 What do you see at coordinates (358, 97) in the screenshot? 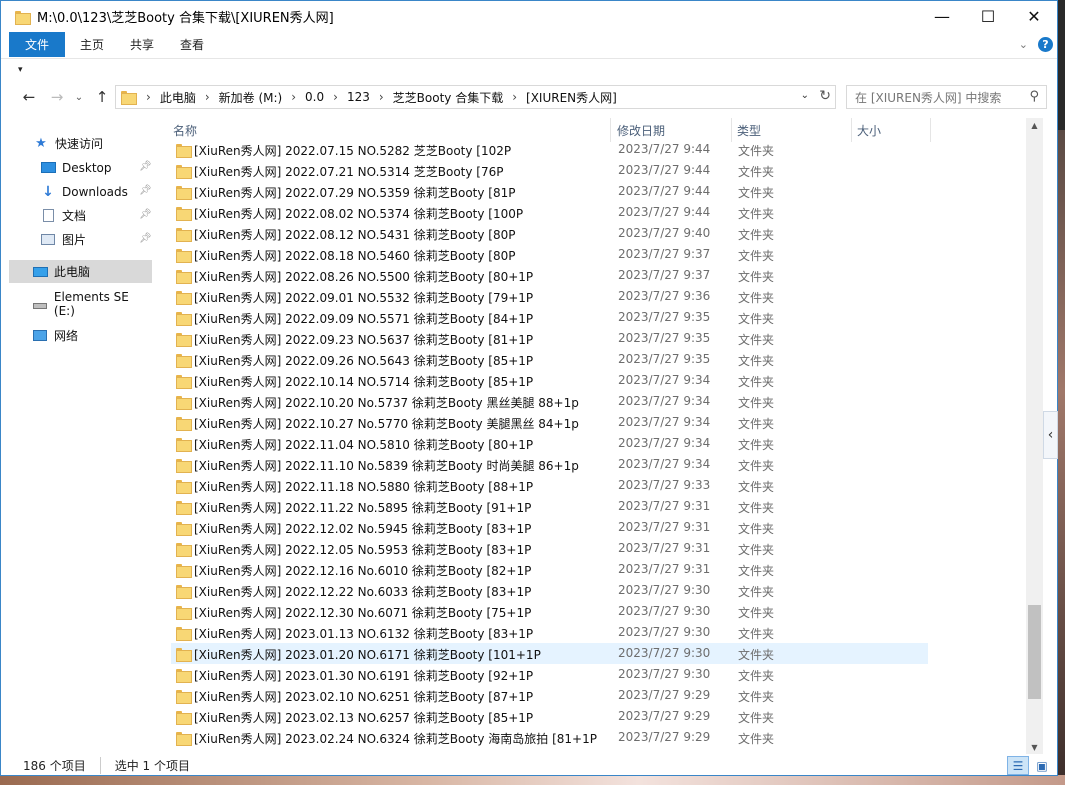
I see `breadcrumb-folder-123: 123` at bounding box center [358, 97].